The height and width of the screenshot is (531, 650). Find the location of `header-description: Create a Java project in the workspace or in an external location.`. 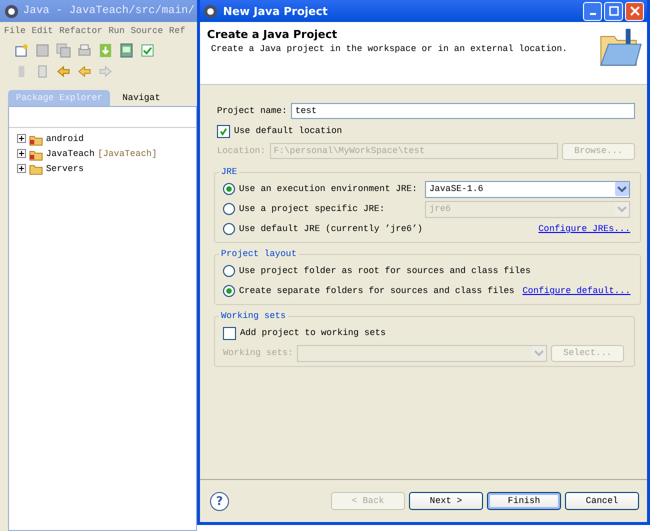

header-description: Create a Java project in the workspace or in an external location. is located at coordinates (389, 49).